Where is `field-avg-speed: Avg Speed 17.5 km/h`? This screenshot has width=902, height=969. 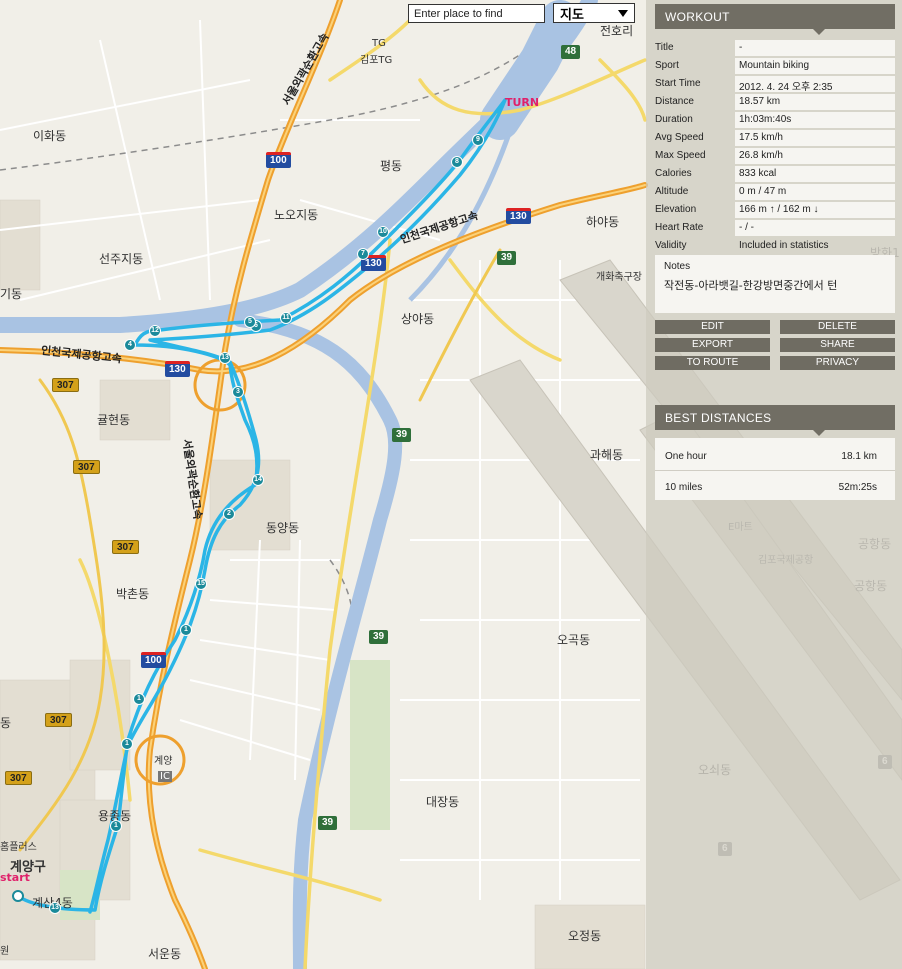
field-avg-speed: Avg Speed 17.5 km/h is located at coordinates (775, 138).